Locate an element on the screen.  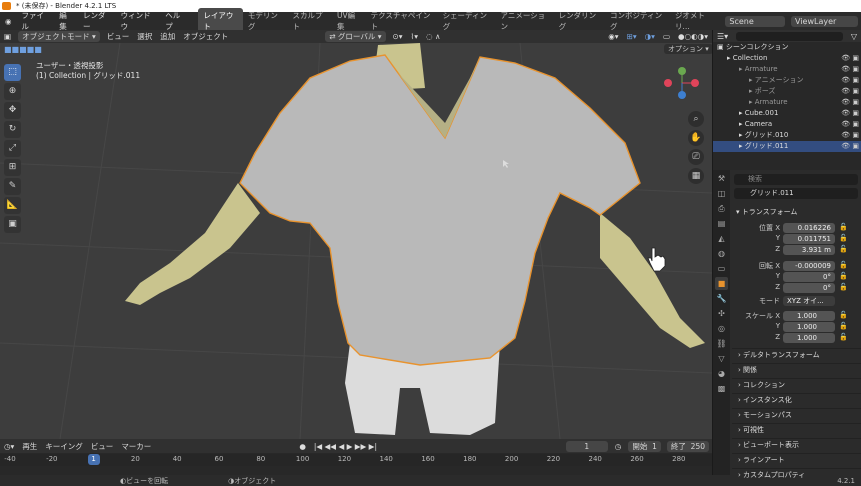
scene-tab-icon: ◭ is located at coordinates (721, 238).